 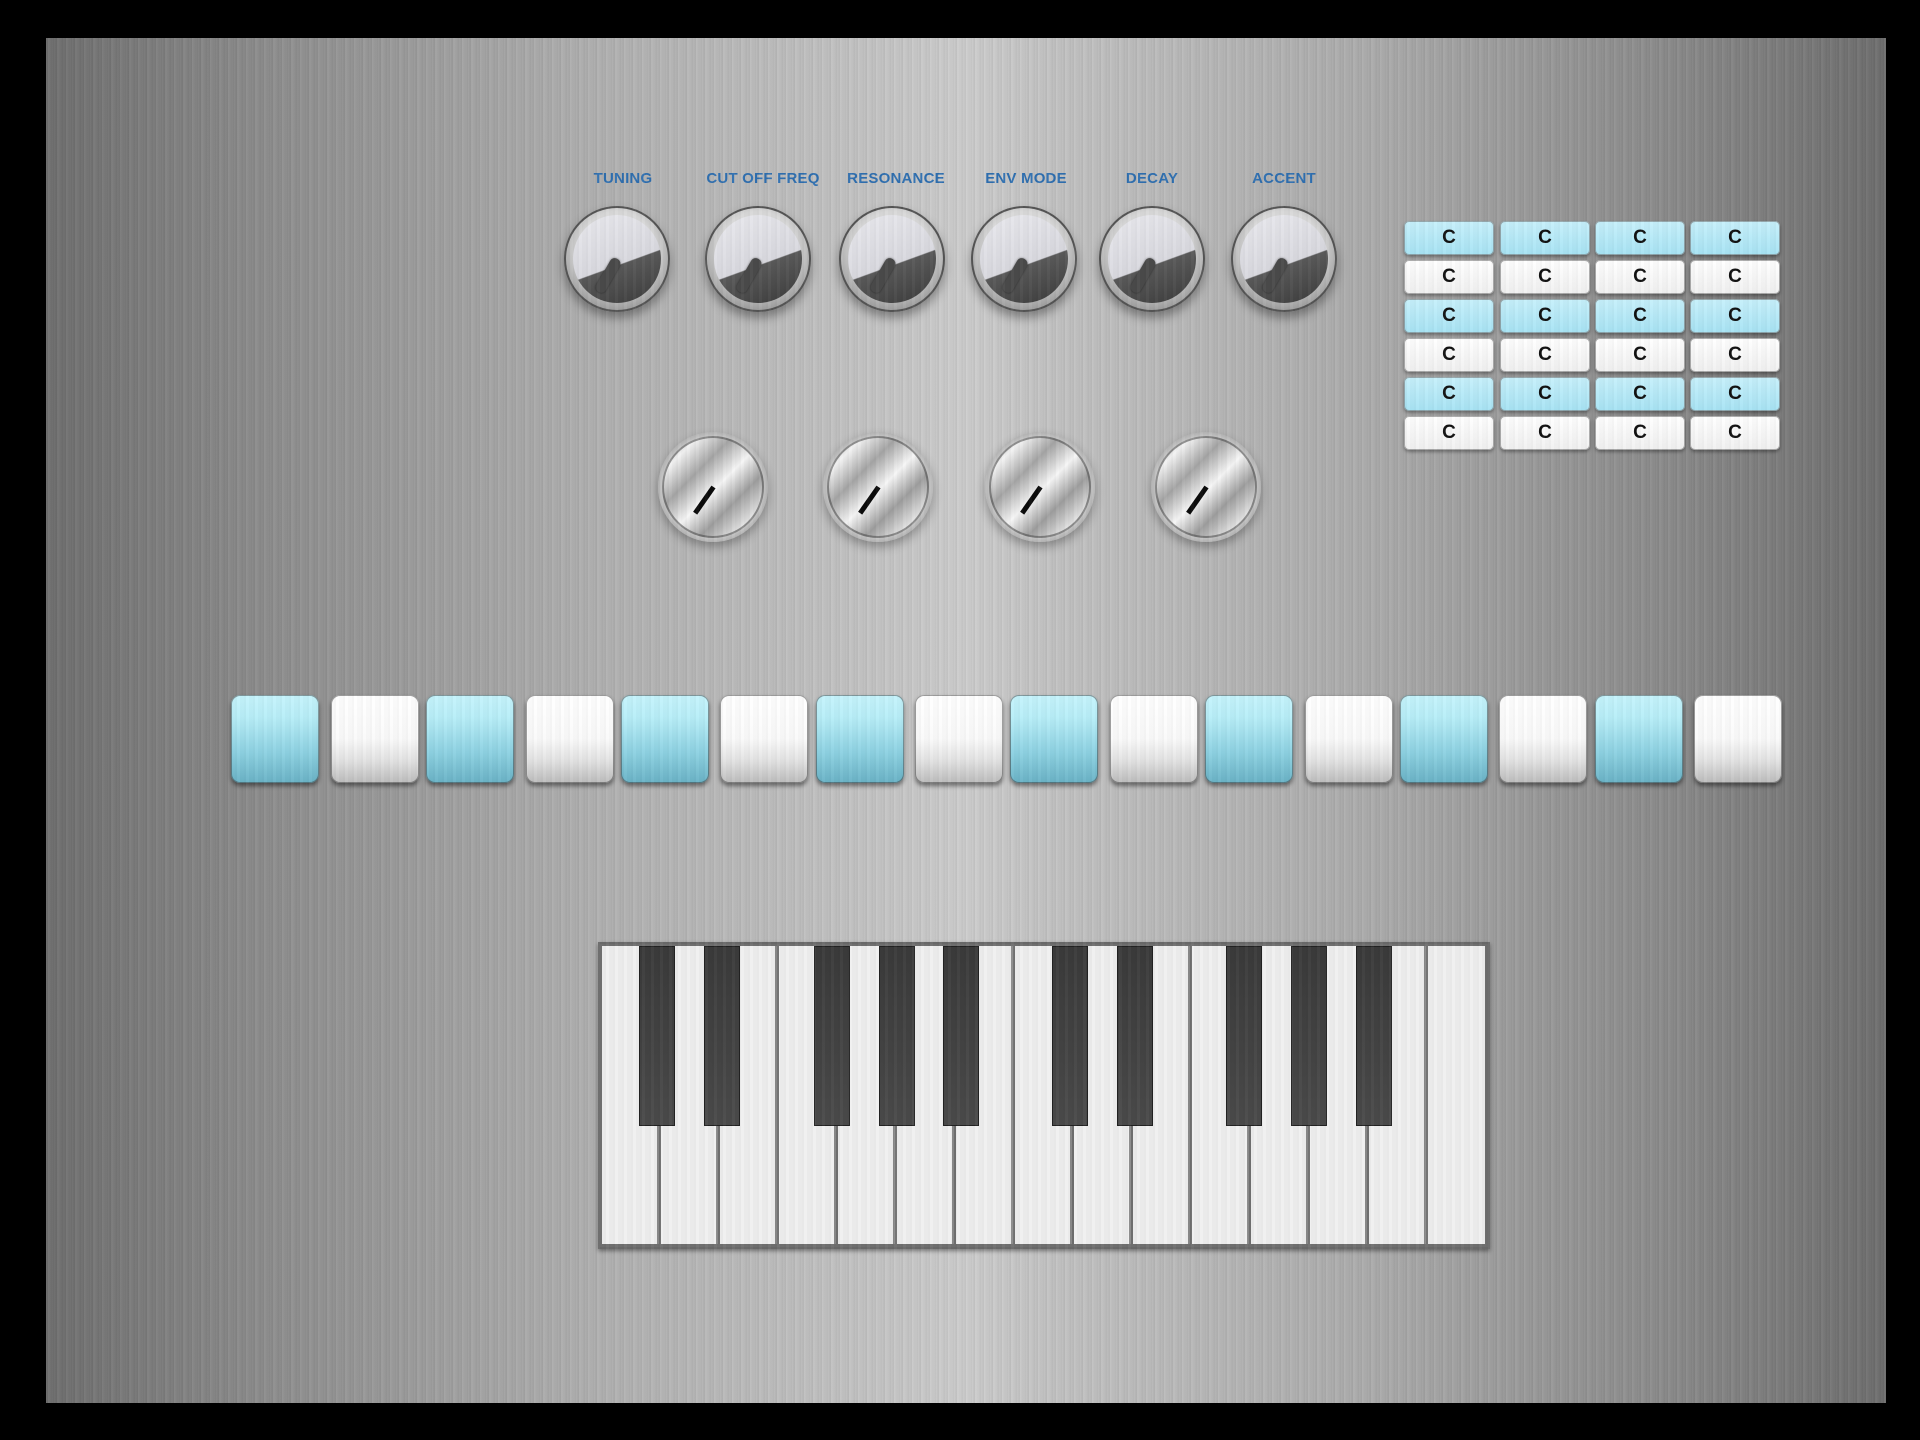 I want to click on knob-label-cutoff: CUT OFF FREQ, so click(x=763, y=178).